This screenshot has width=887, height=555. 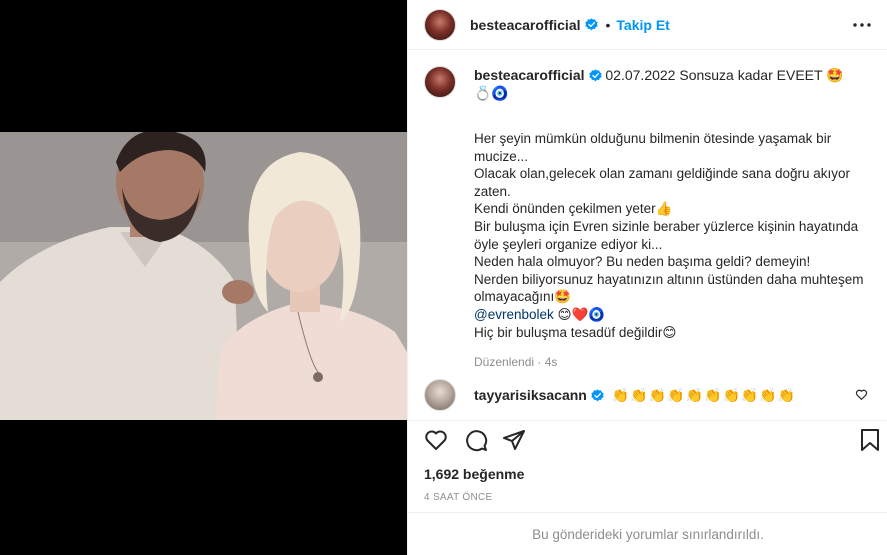 I want to click on like-count: 1,692 beğenme, so click(x=474, y=474).